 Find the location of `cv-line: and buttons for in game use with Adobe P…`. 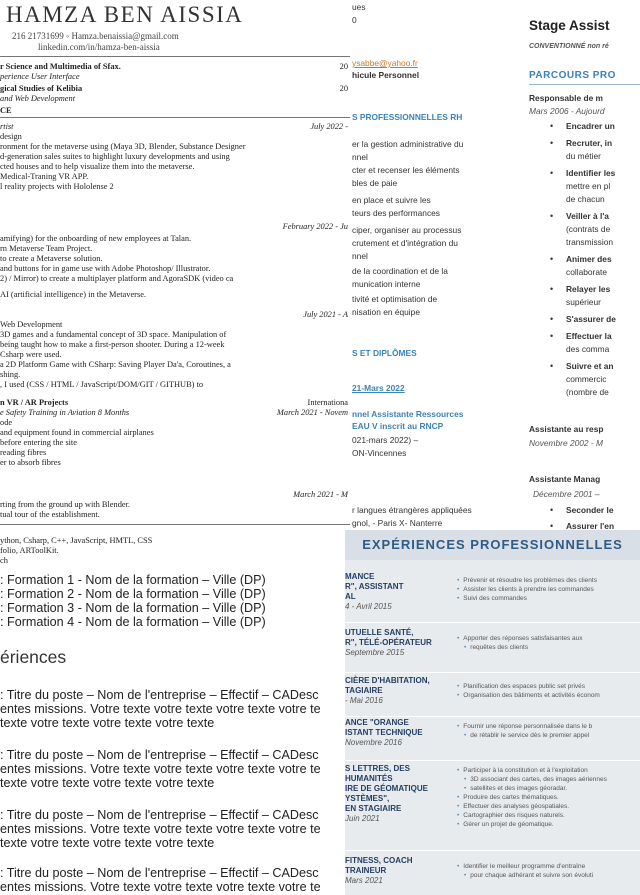

cv-line: and buttons for in game use with Adobe P… is located at coordinates (105, 268).